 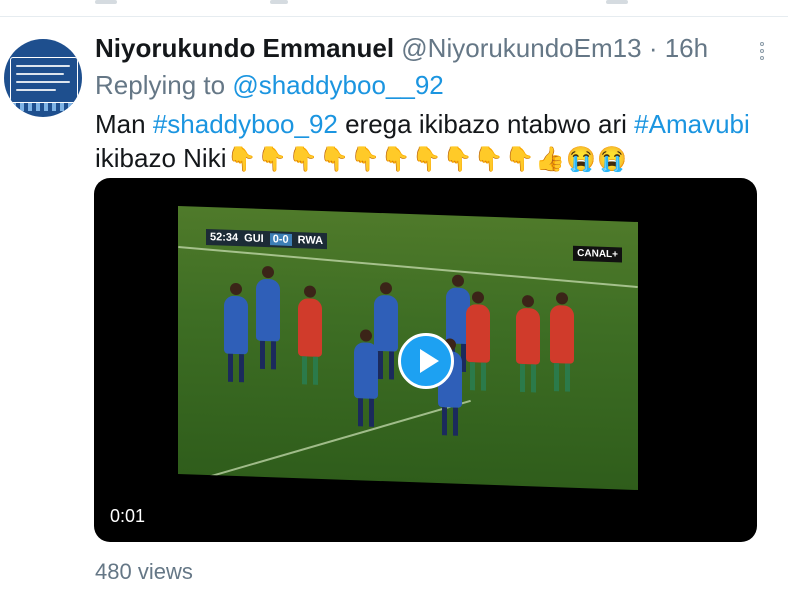 I want to click on emoji-sequence: 👇👇👇👇👇👇👇👇👇👇👍😭😭, so click(x=427, y=159).